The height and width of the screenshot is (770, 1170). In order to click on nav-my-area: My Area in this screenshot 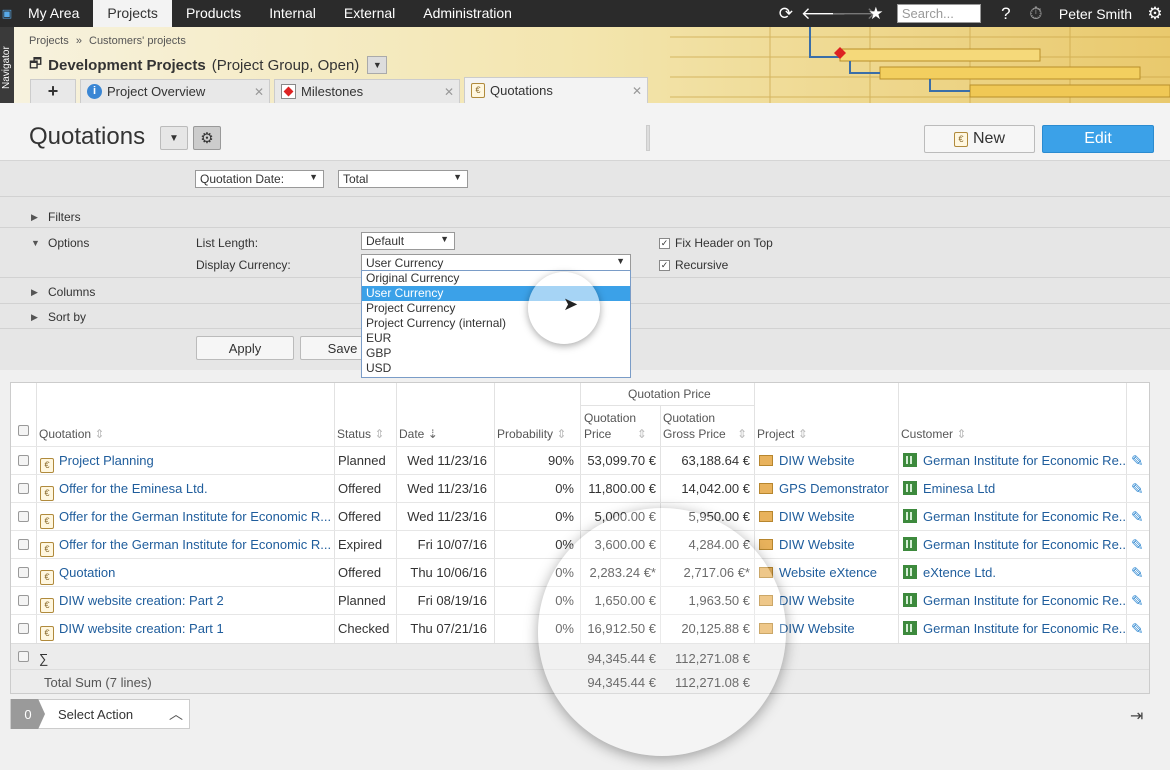, I will do `click(53, 13)`.